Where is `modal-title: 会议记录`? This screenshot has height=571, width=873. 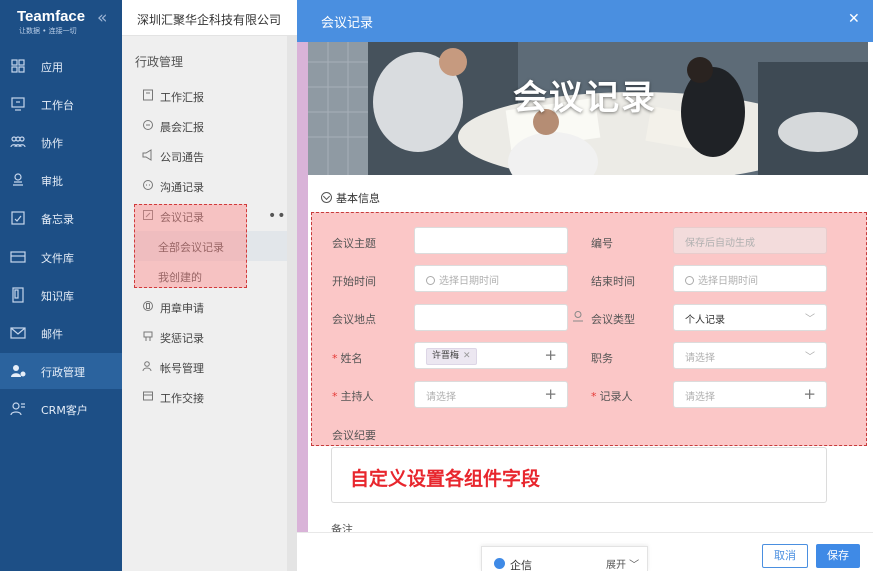
modal-title: 会议记录 is located at coordinates (347, 23).